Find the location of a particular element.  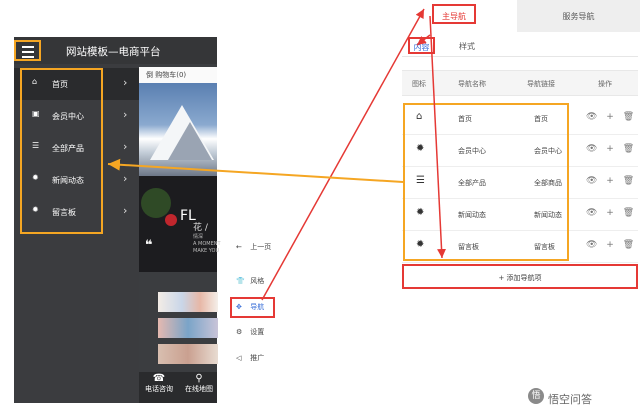

grid-icon: ✥ is located at coordinates (239, 307).